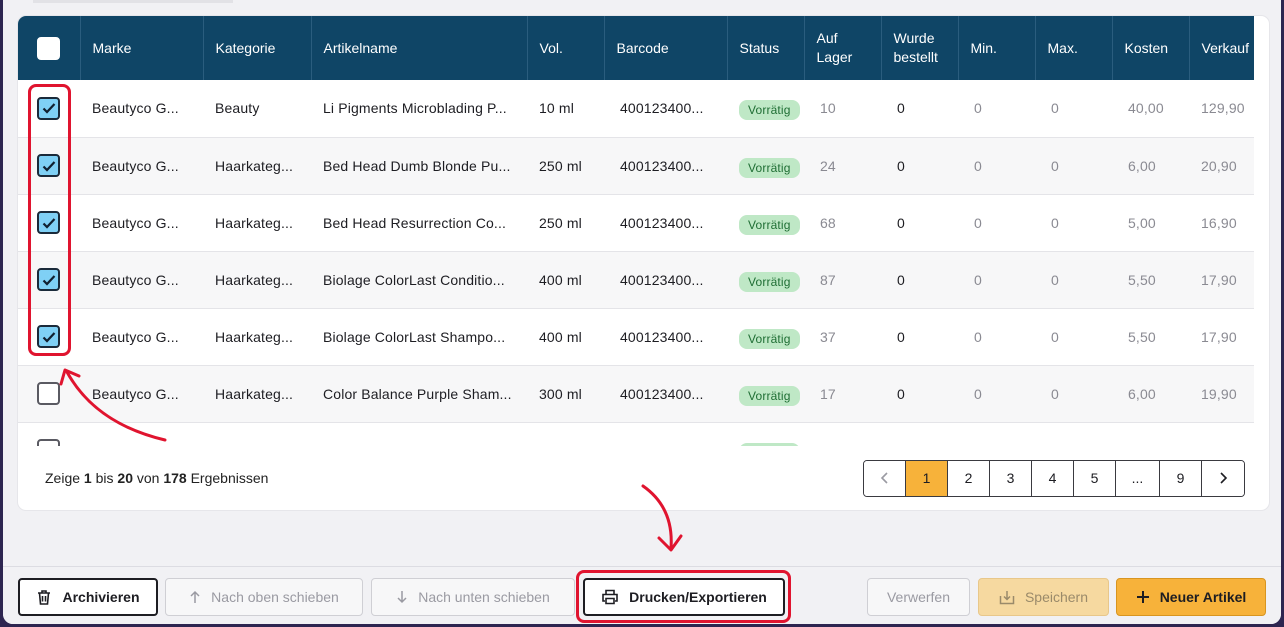 This screenshot has height=627, width=1284. What do you see at coordinates (766, 48) in the screenshot?
I see `col-header-status: Status` at bounding box center [766, 48].